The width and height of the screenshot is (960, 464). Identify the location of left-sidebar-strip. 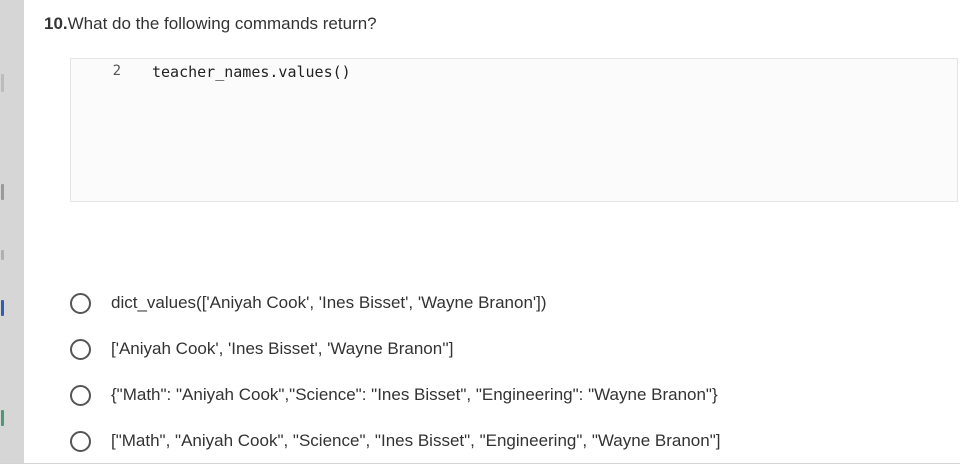
(12, 231).